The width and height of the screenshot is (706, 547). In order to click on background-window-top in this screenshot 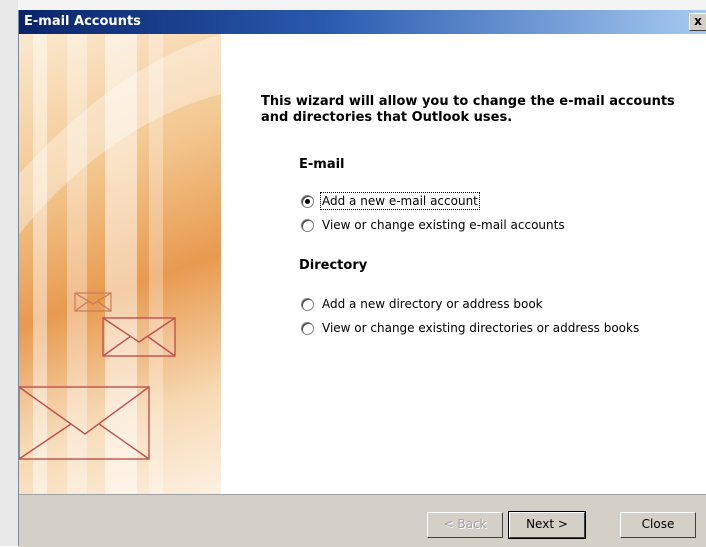, I will do `click(362, 5)`.